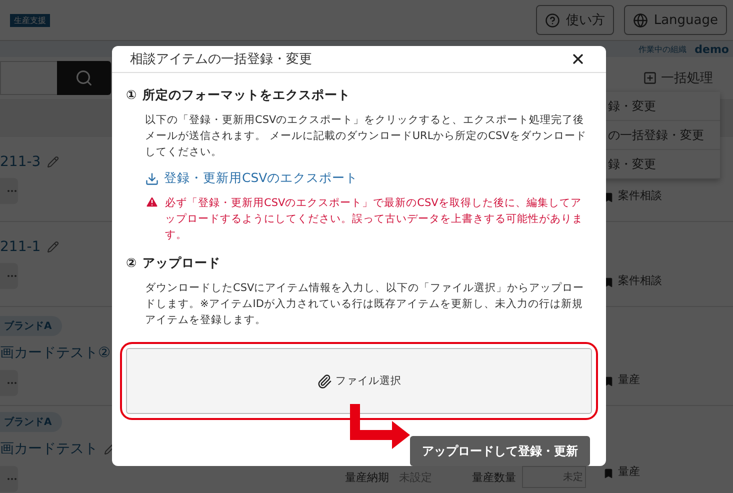  What do you see at coordinates (650, 78) in the screenshot?
I see `plus-square-icon` at bounding box center [650, 78].